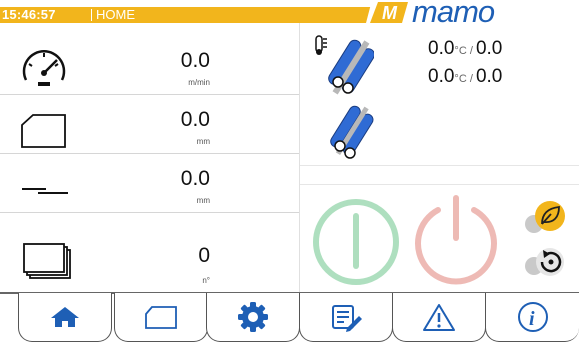  Describe the element at coordinates (390, 13) in the screenshot. I see `svg-text: M` at that location.